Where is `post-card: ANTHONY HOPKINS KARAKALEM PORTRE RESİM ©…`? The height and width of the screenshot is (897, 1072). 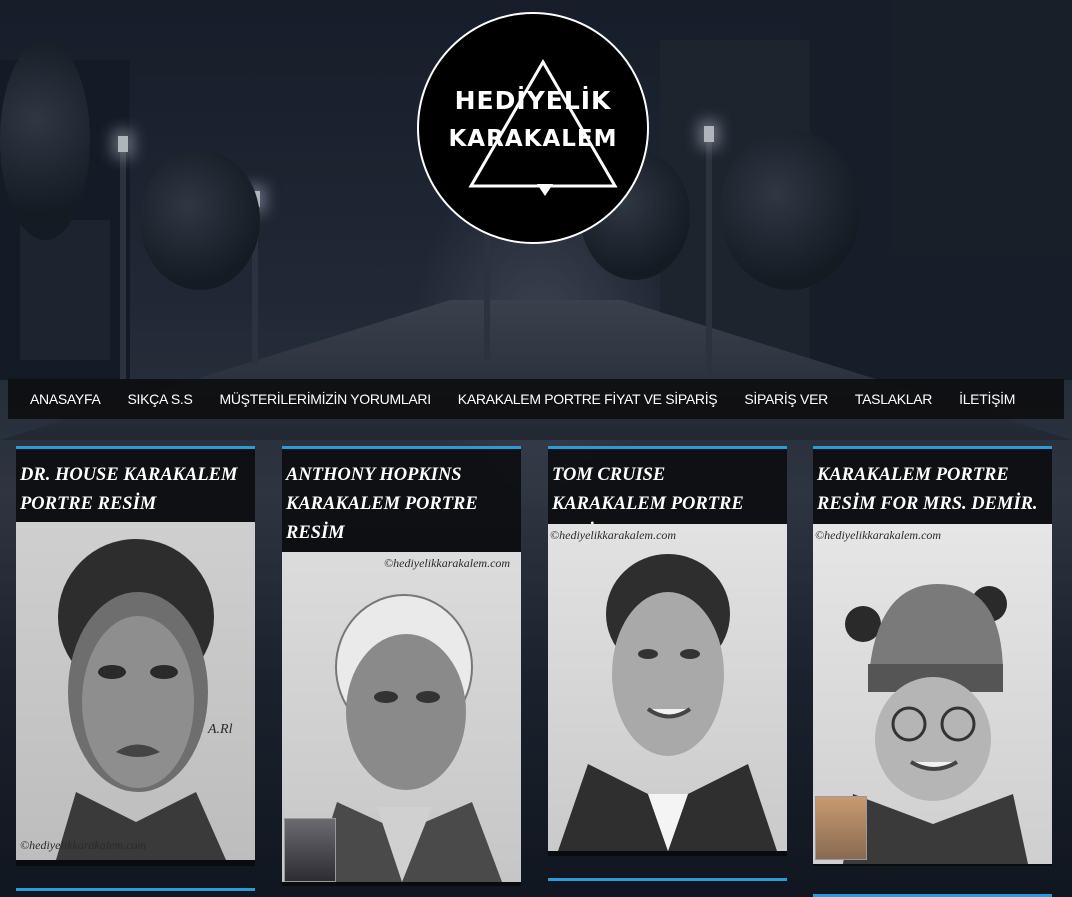
post-card: ANTHONY HOPKINS KARAKALEM PORTRE RESİM ©… is located at coordinates (401, 666).